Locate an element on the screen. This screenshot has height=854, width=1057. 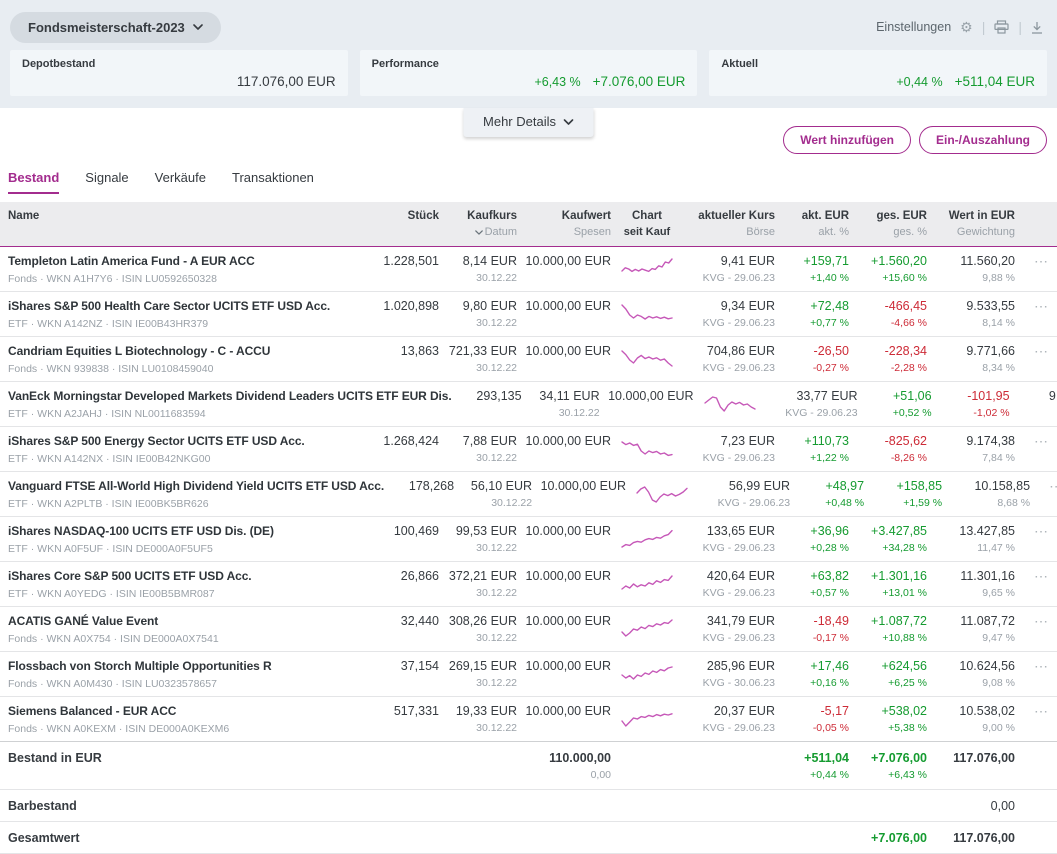
more-details-button: Mehr Details is located at coordinates (528, 122).